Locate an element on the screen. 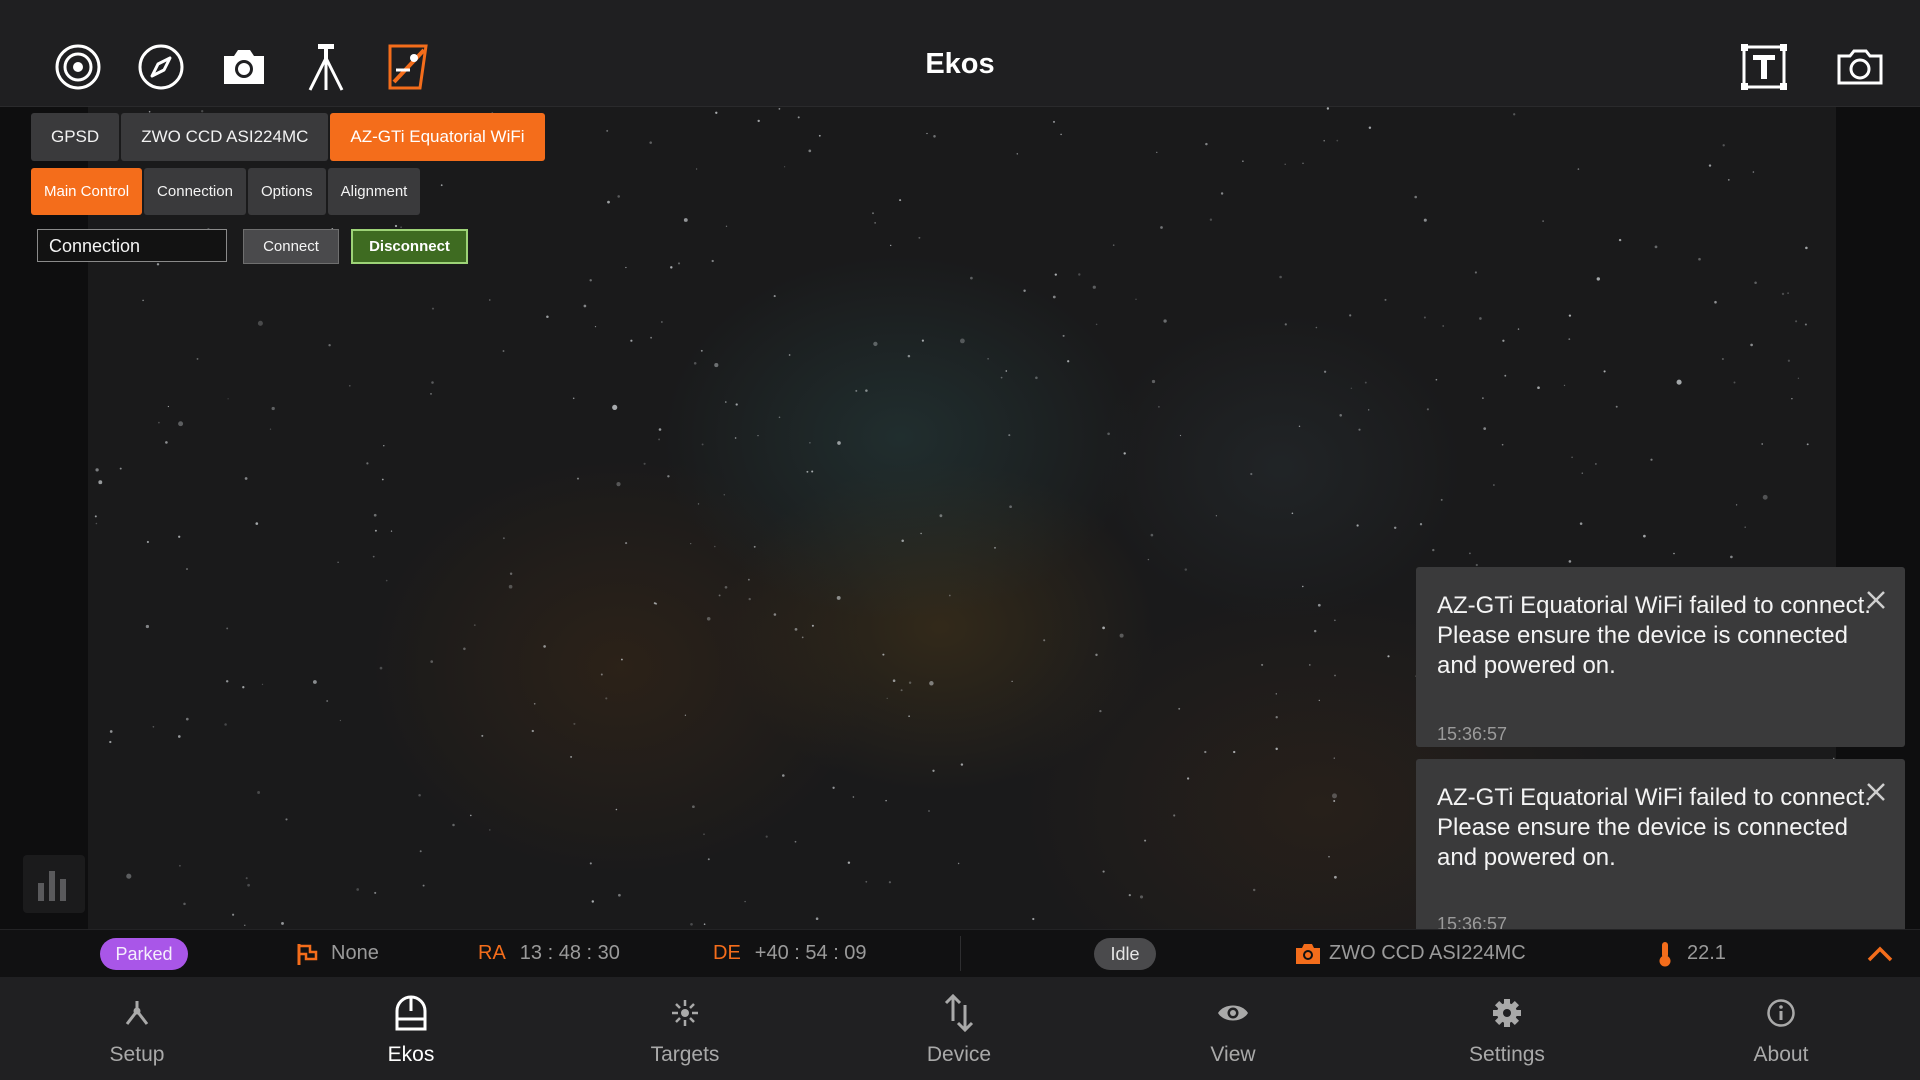 This screenshot has height=1080, width=1920. thermometer-icon is located at coordinates (1665, 953).